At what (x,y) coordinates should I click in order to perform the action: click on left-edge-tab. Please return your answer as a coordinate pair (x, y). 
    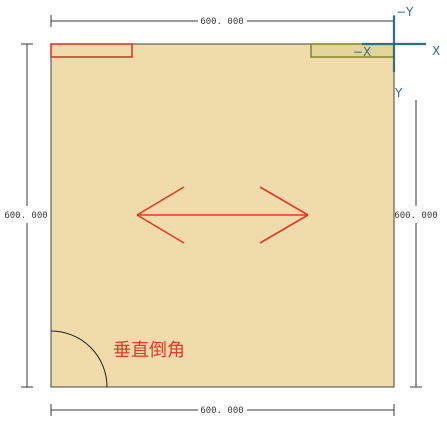
    Looking at the image, I should click on (91, 50).